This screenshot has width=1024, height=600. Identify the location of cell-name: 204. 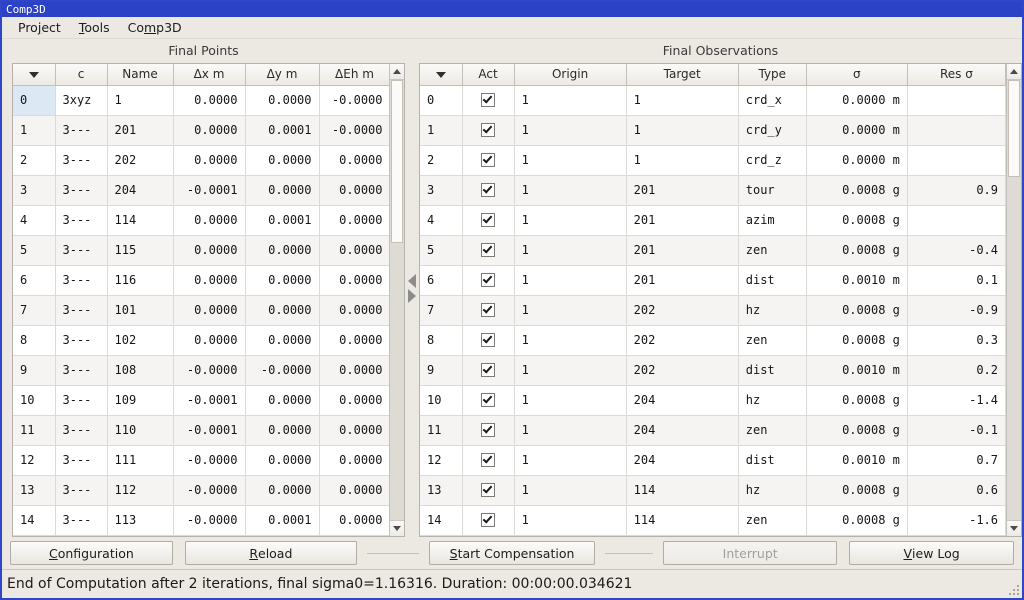
(140, 190).